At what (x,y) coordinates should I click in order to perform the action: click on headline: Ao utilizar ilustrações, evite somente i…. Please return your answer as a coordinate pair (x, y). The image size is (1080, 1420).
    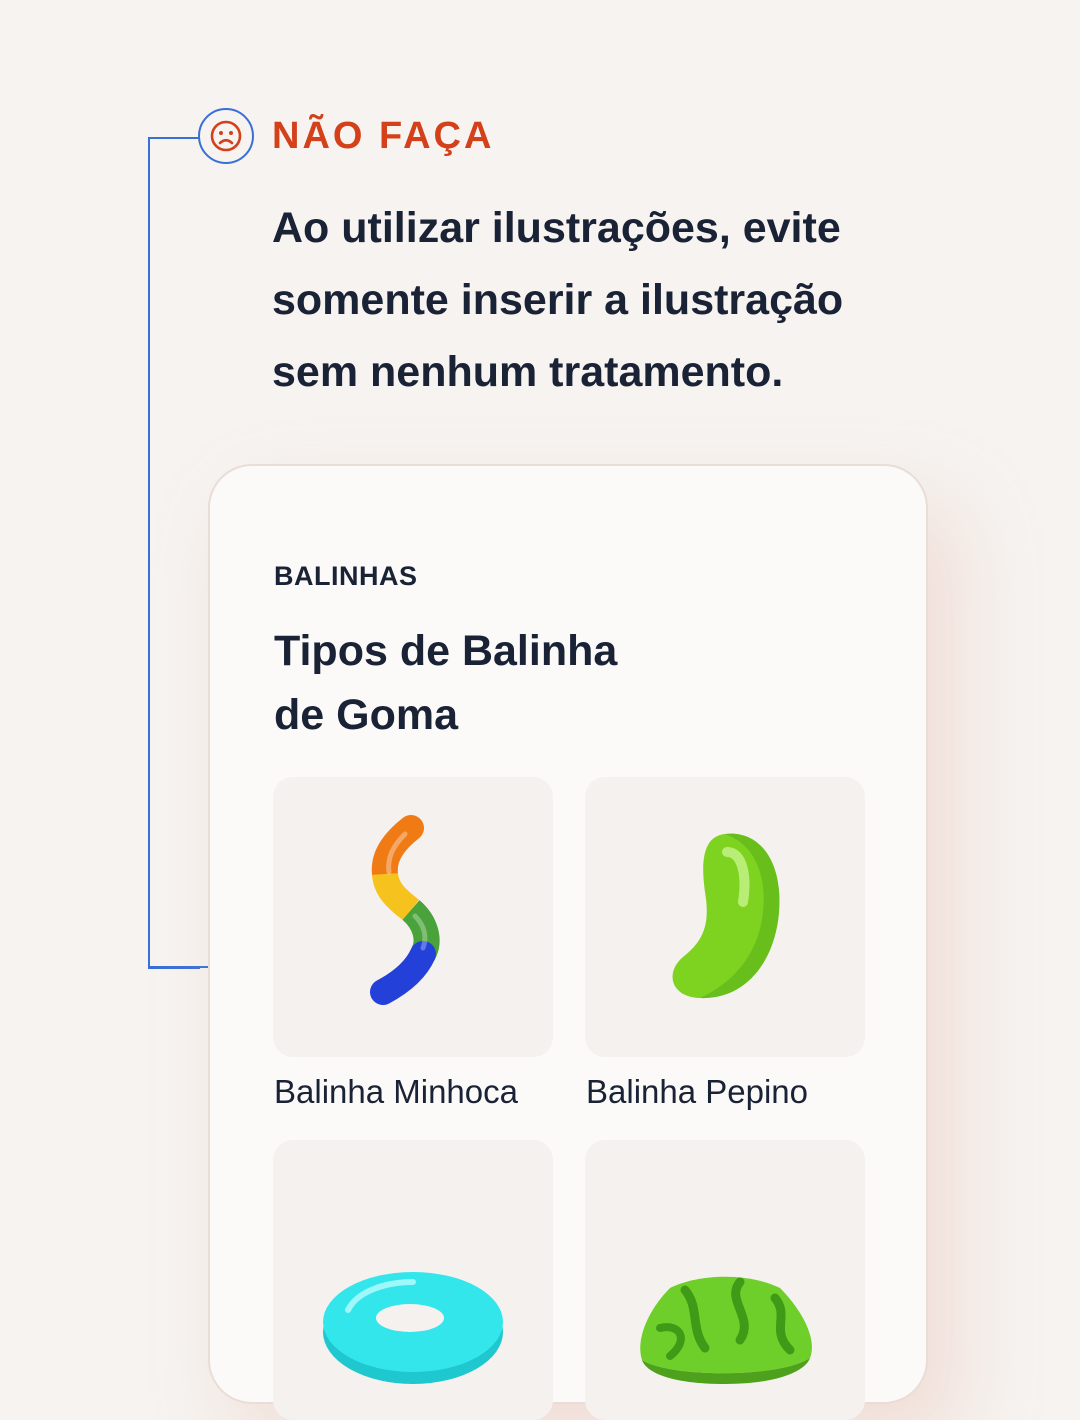
    Looking at the image, I should click on (558, 300).